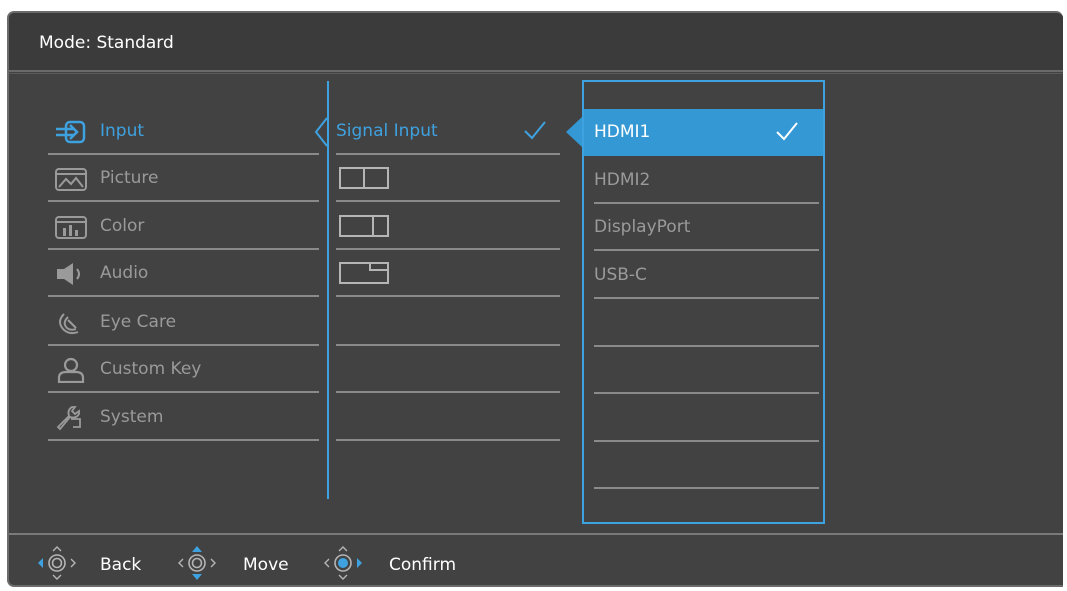  Describe the element at coordinates (71, 132) in the screenshot. I see `input-icon` at that location.